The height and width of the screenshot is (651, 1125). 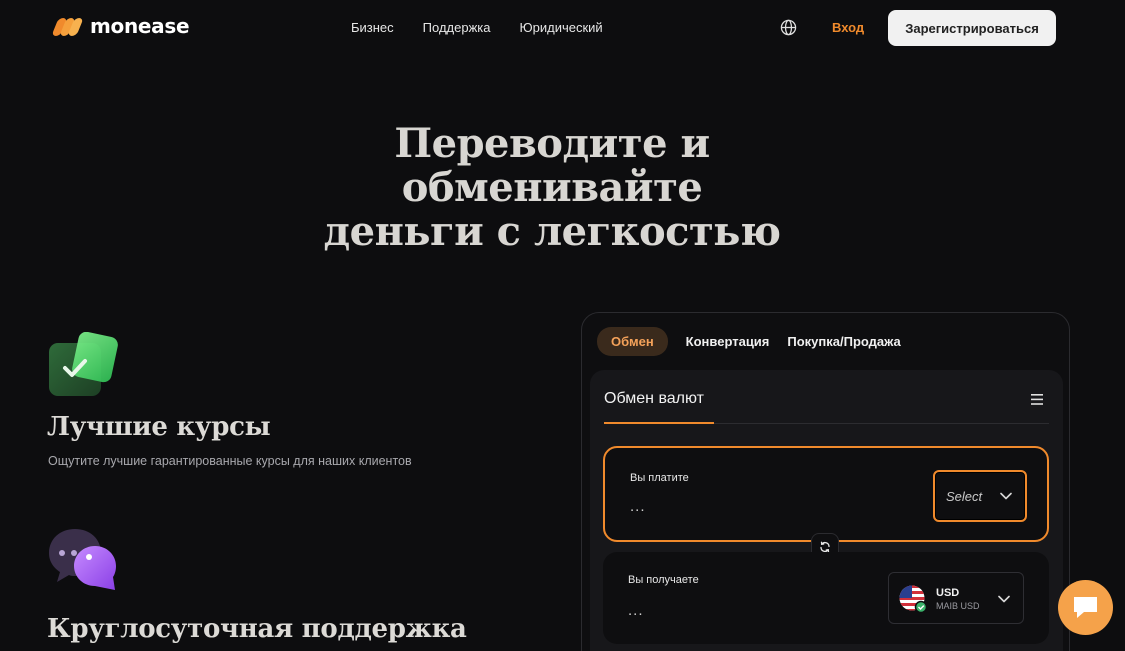 What do you see at coordinates (552, 231) in the screenshot?
I see `hero-line-3: деньги с легкостью` at bounding box center [552, 231].